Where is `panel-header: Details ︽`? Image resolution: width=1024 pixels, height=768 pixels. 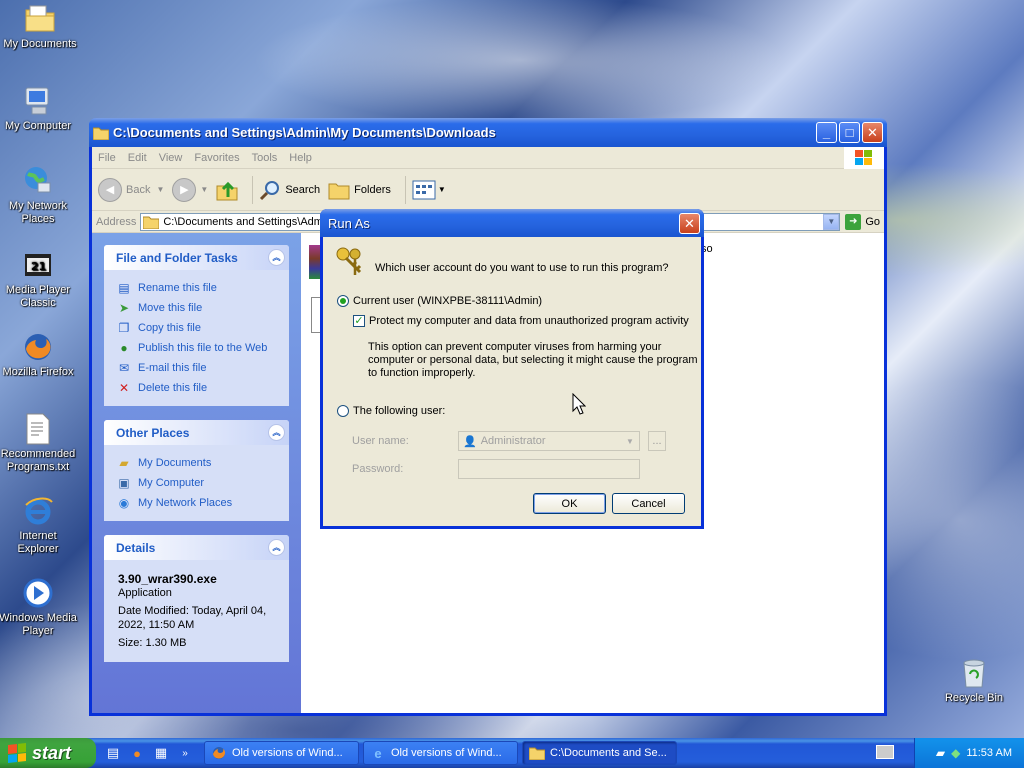
panel-header: Details ︽ is located at coordinates (196, 547).